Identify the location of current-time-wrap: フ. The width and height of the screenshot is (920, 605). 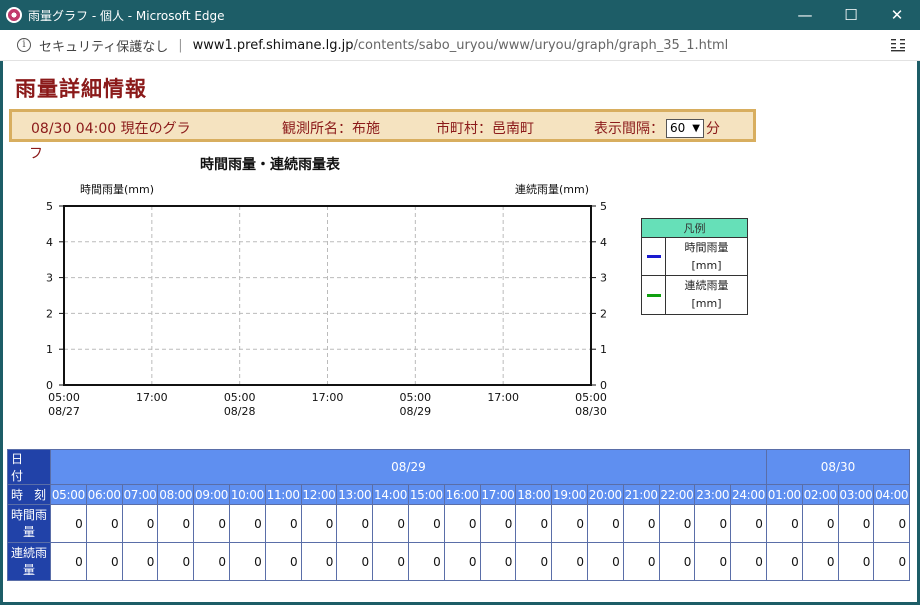
(36, 154).